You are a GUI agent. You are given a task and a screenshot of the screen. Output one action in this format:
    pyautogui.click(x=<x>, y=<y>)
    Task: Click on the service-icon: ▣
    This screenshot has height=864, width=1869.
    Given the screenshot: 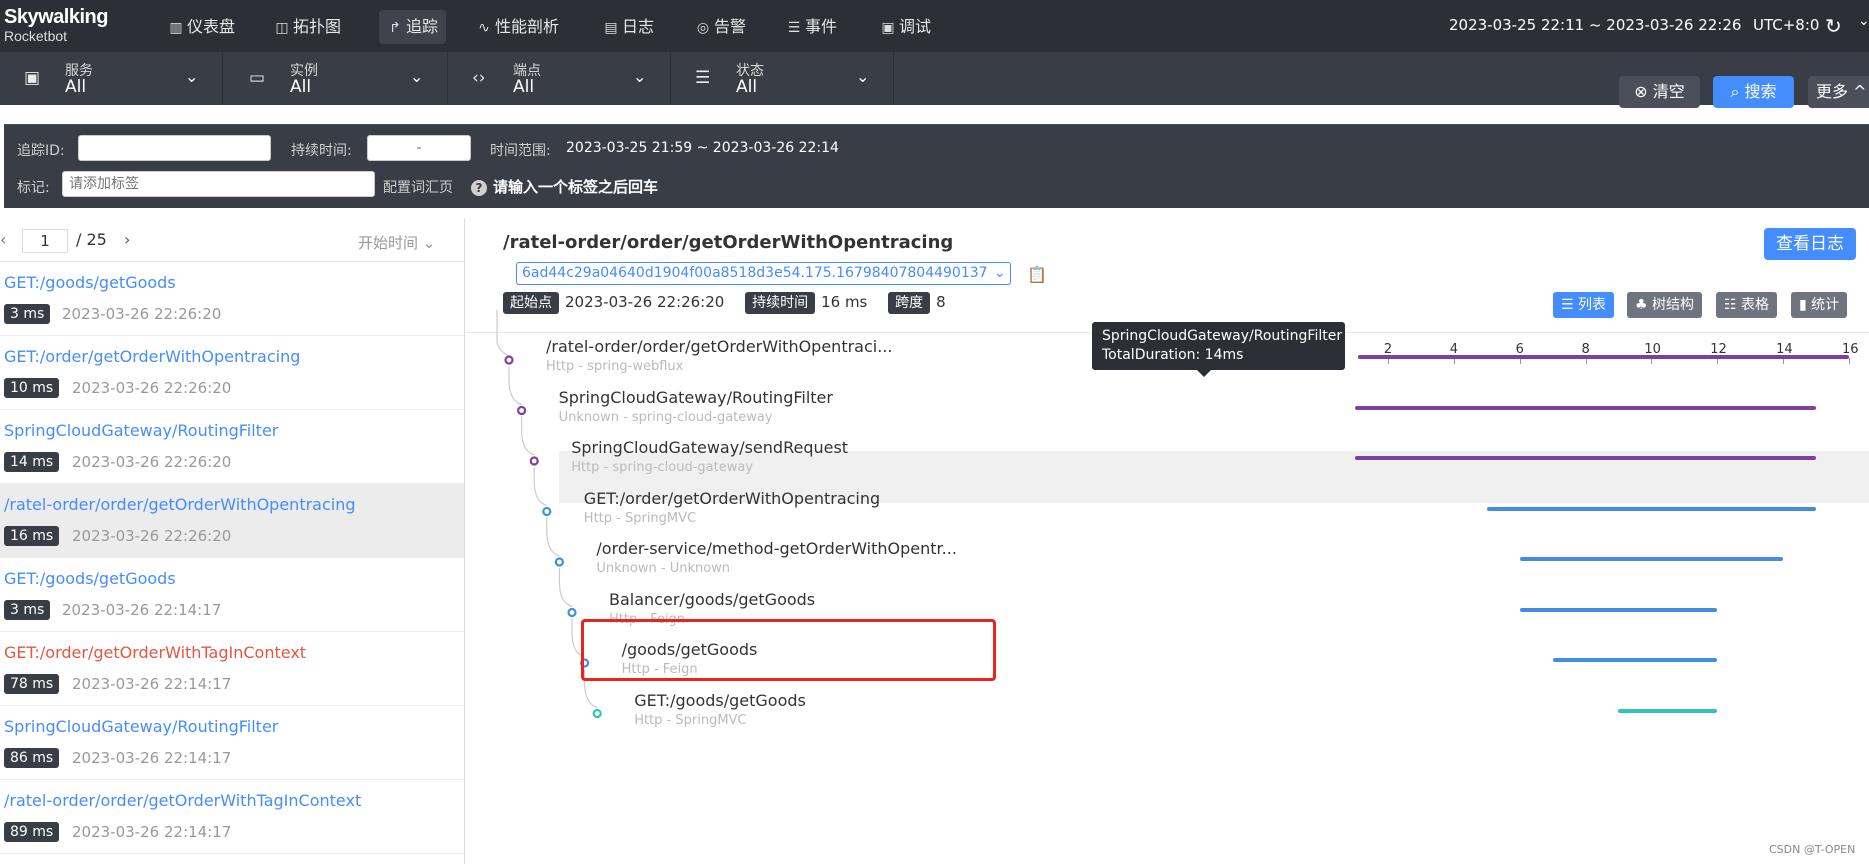 What is the action you would take?
    pyautogui.click(x=32, y=78)
    